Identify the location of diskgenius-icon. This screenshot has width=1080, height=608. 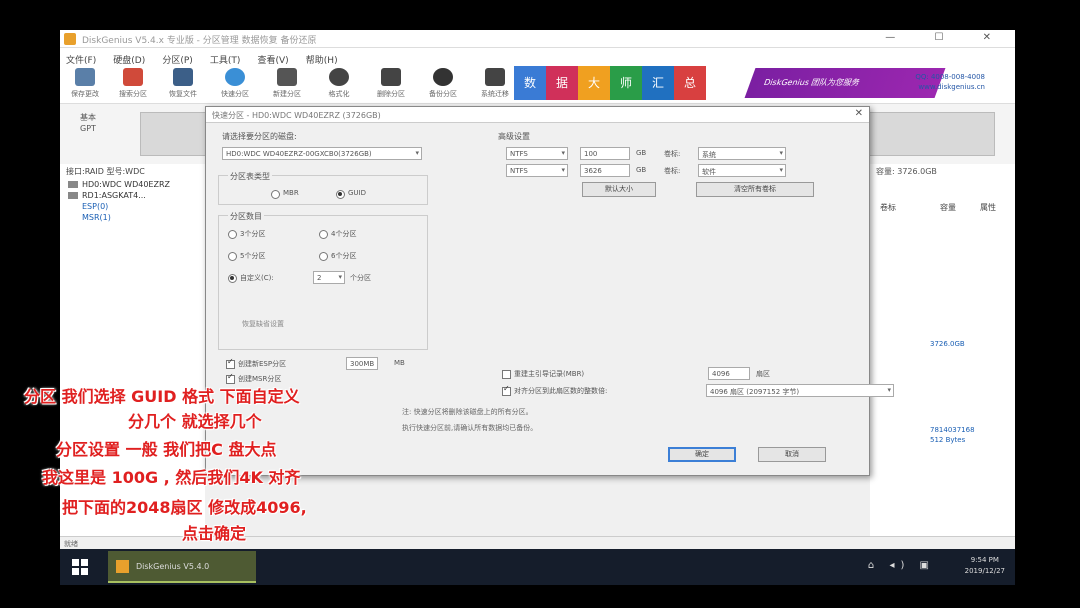
(122, 566).